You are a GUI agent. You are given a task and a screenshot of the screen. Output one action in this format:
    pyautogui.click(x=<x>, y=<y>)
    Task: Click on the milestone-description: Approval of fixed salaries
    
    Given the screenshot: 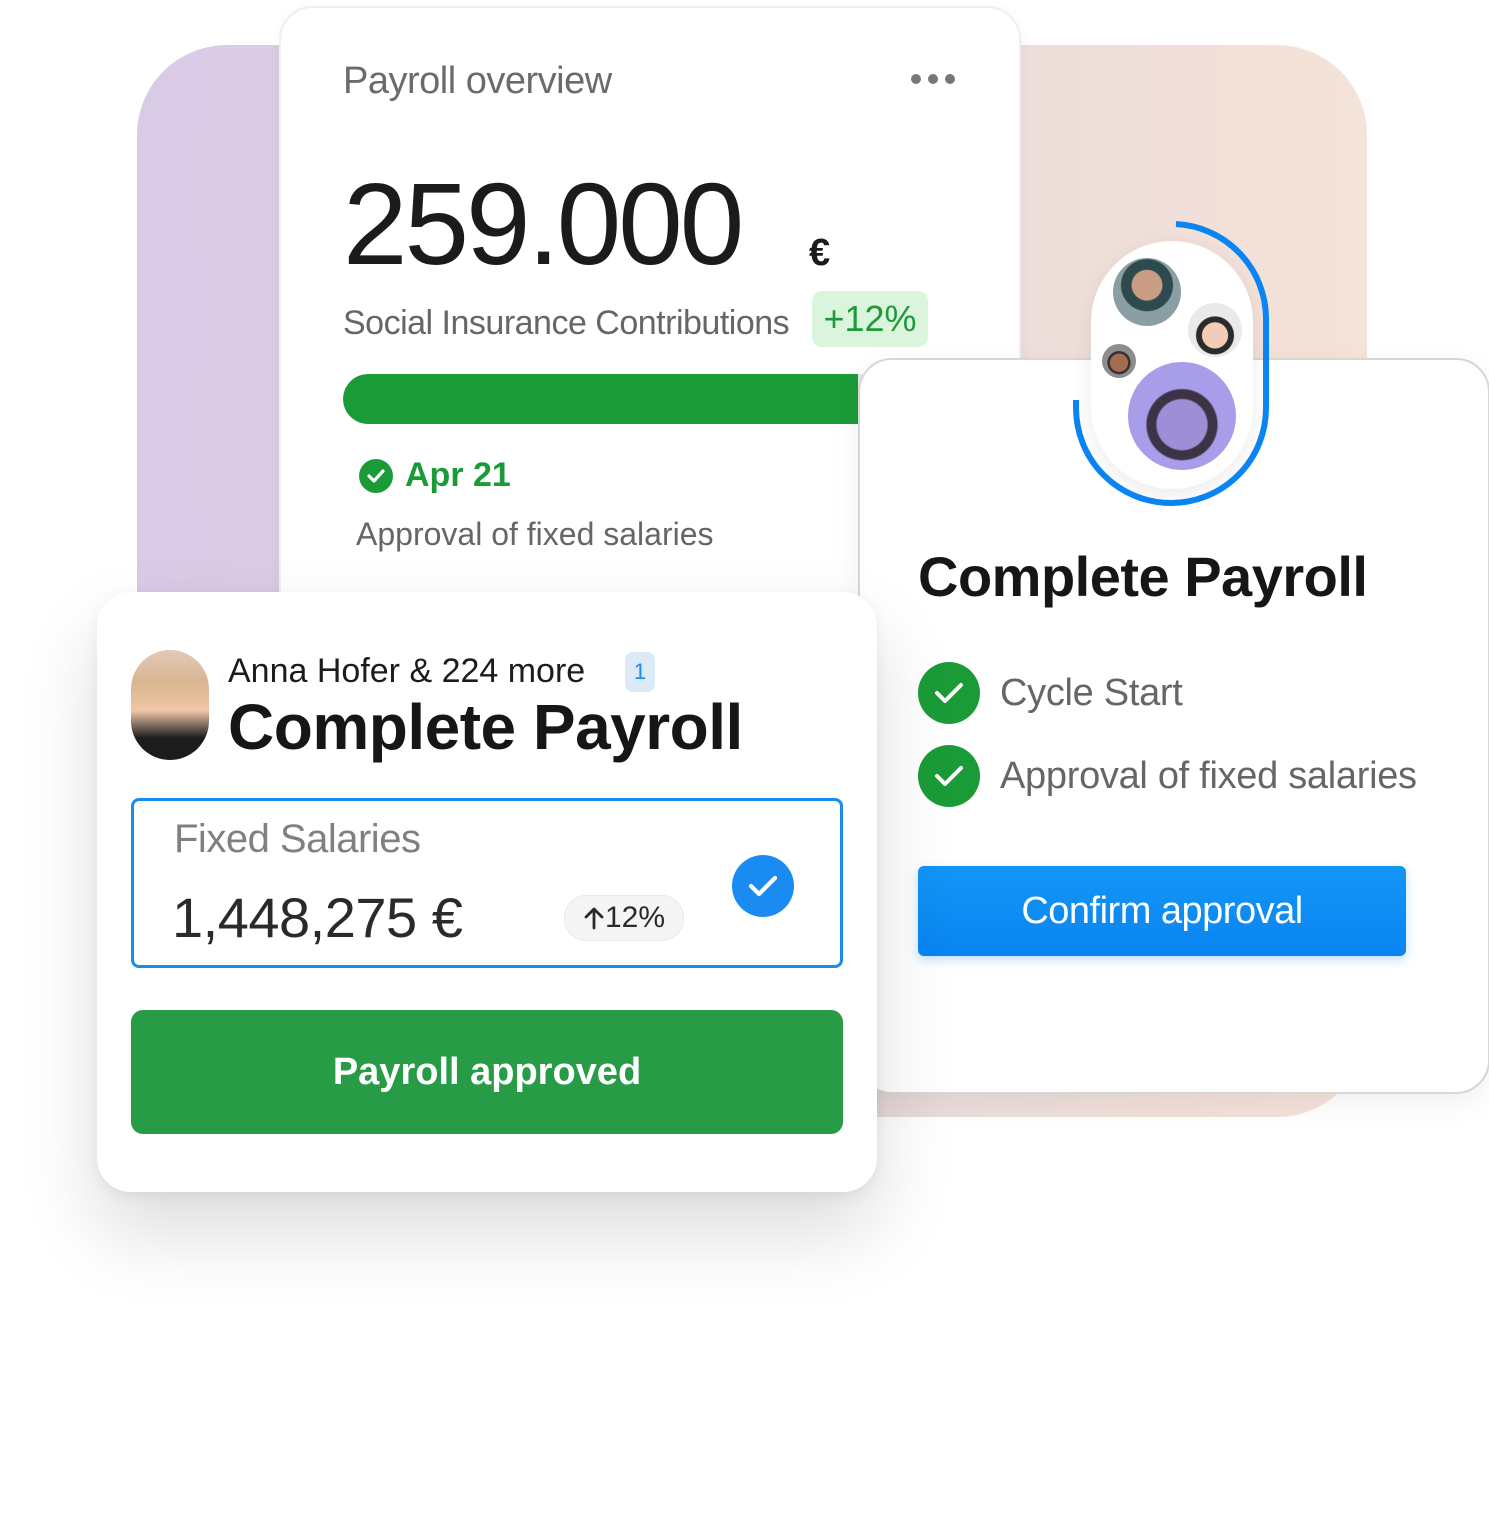 What is the action you would take?
    pyautogui.click(x=535, y=534)
    